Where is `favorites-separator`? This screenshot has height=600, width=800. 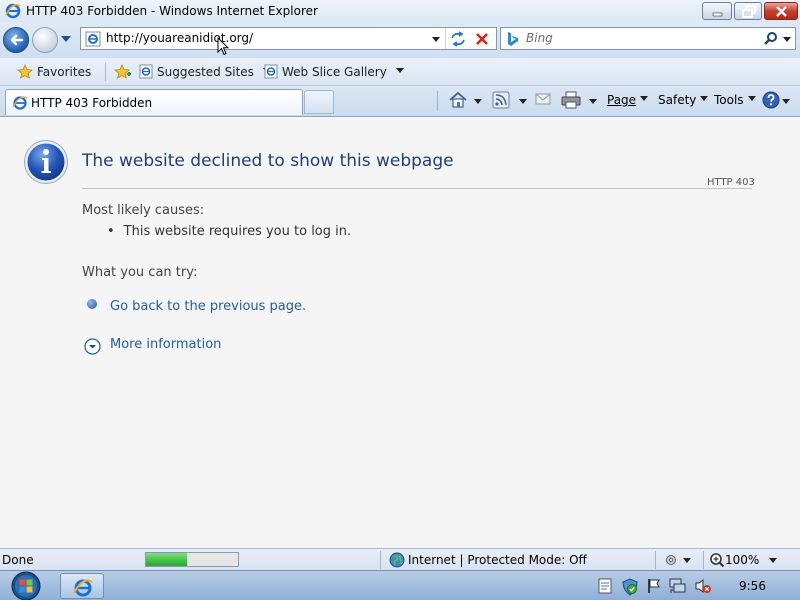
favorites-separator is located at coordinates (105, 72).